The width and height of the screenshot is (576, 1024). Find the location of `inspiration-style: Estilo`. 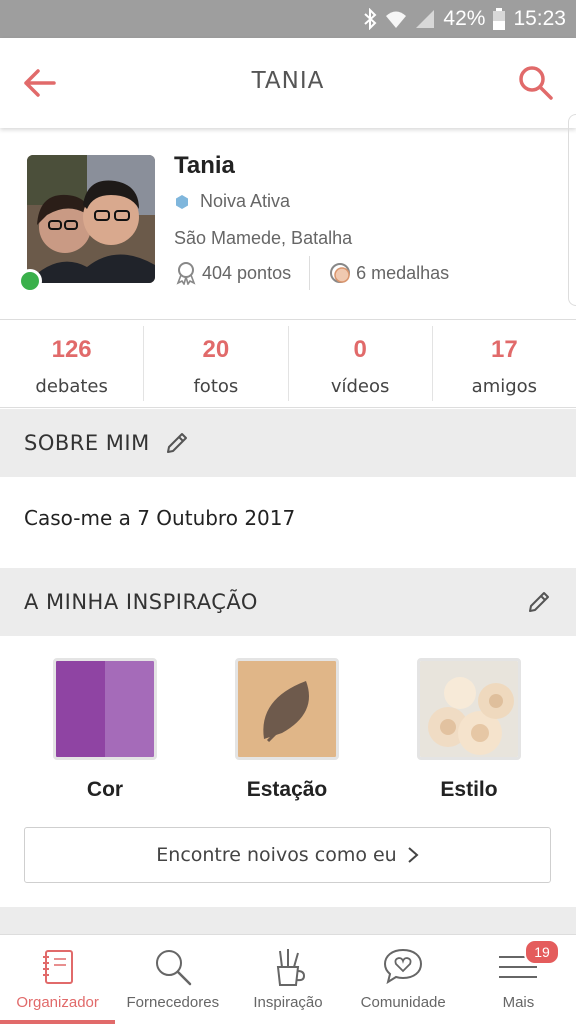

inspiration-style: Estilo is located at coordinates (469, 730).